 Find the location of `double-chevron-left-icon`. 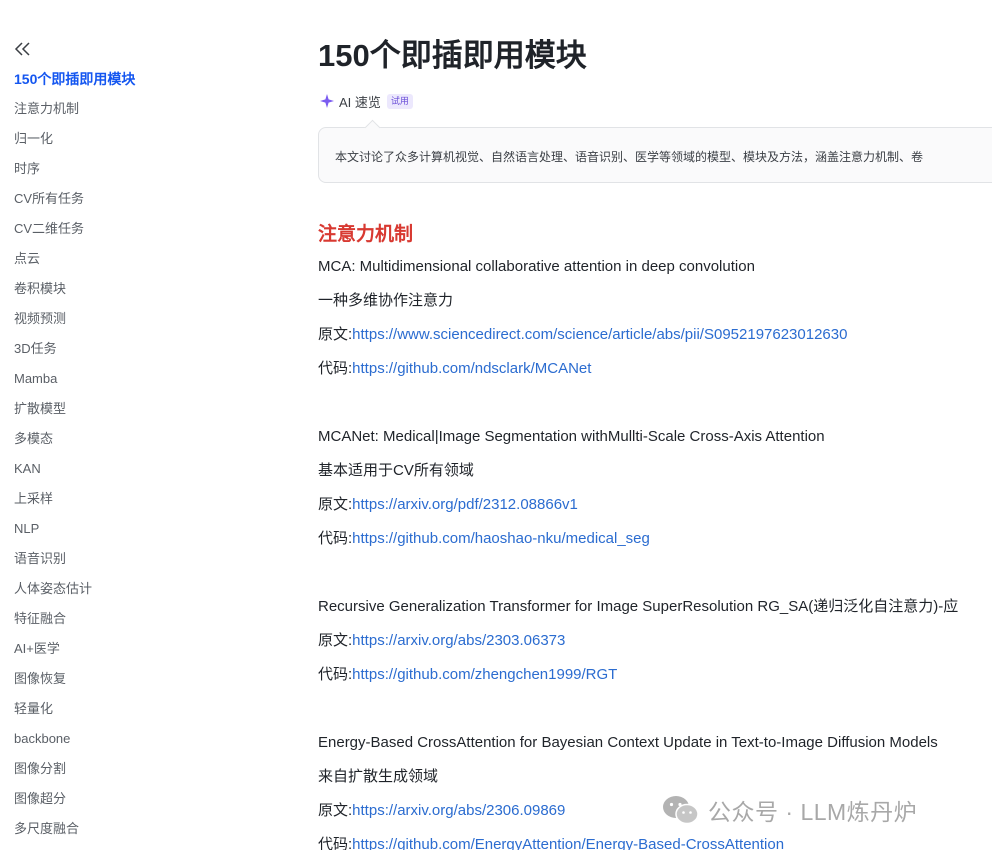

double-chevron-left-icon is located at coordinates (22, 49).